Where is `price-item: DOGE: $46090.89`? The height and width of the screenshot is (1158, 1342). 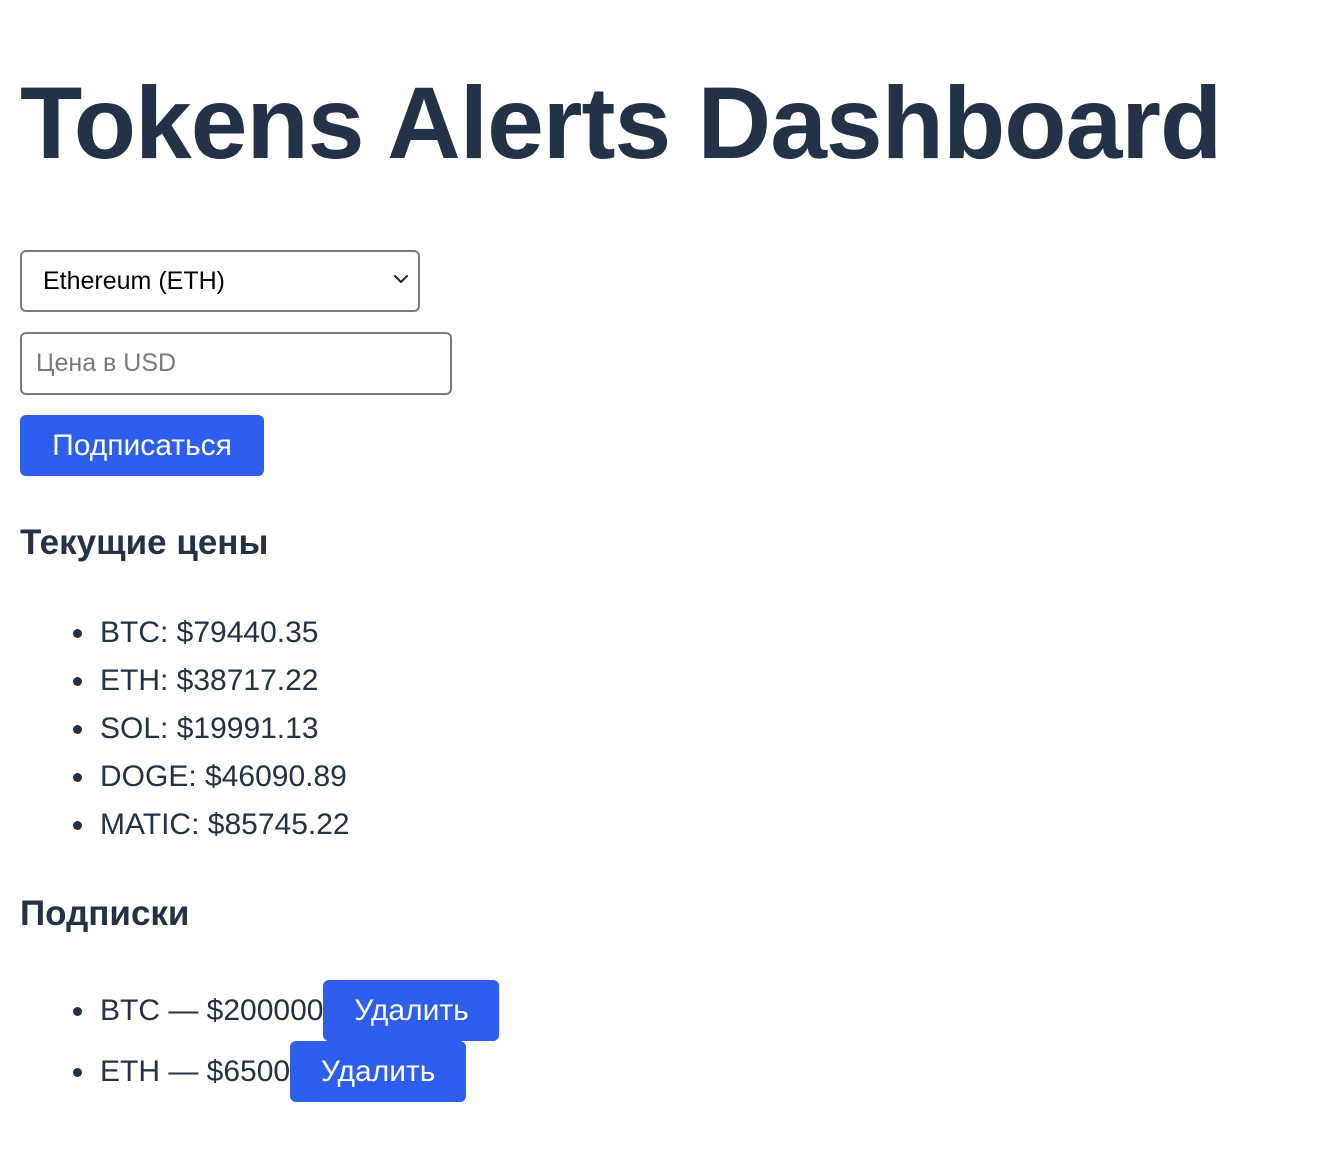
price-item: DOGE: $46090.89 is located at coordinates (185, 778).